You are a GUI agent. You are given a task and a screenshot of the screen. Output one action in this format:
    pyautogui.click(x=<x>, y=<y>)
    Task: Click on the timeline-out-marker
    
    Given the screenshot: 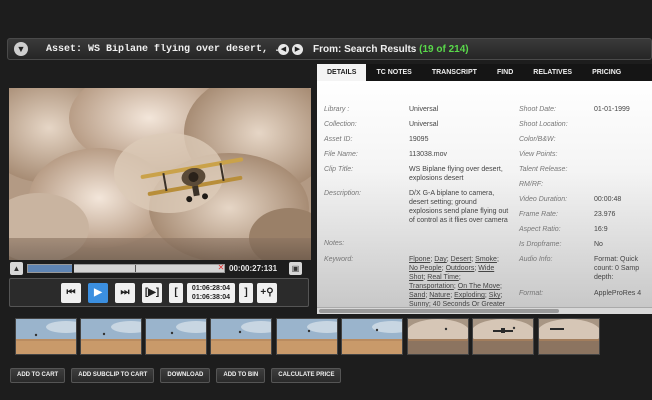 What is the action you would take?
    pyautogui.click(x=135, y=268)
    